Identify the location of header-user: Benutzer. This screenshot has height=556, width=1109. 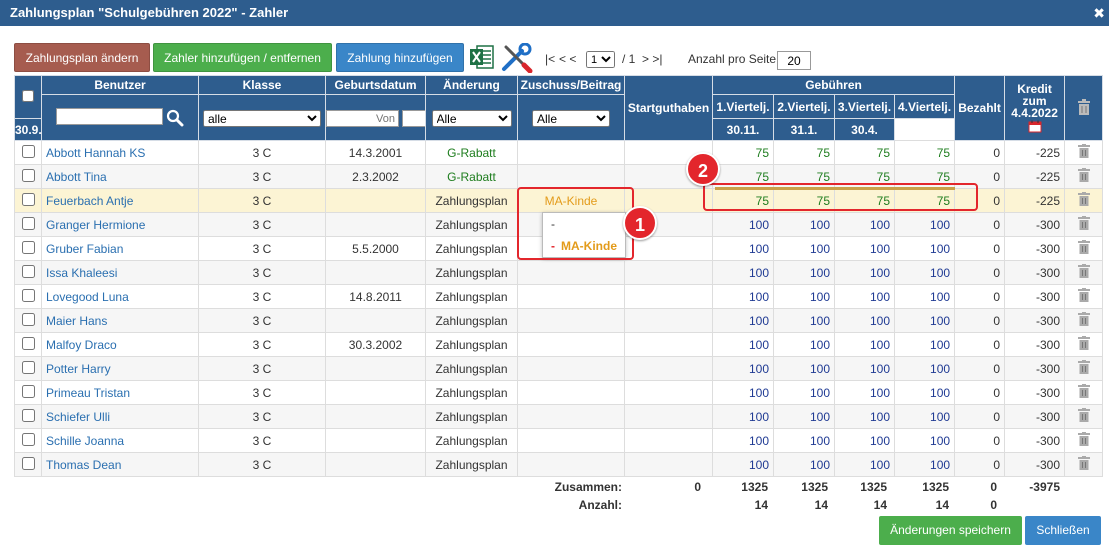
(120, 85).